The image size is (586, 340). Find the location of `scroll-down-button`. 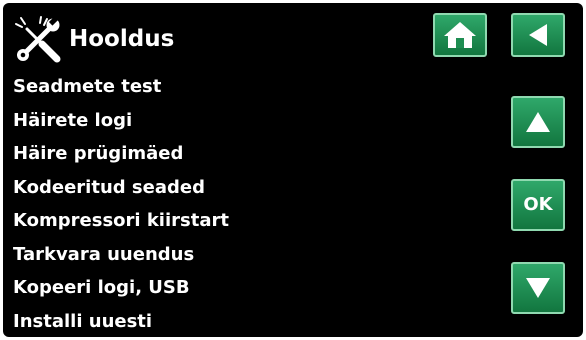

scroll-down-button is located at coordinates (538, 288).